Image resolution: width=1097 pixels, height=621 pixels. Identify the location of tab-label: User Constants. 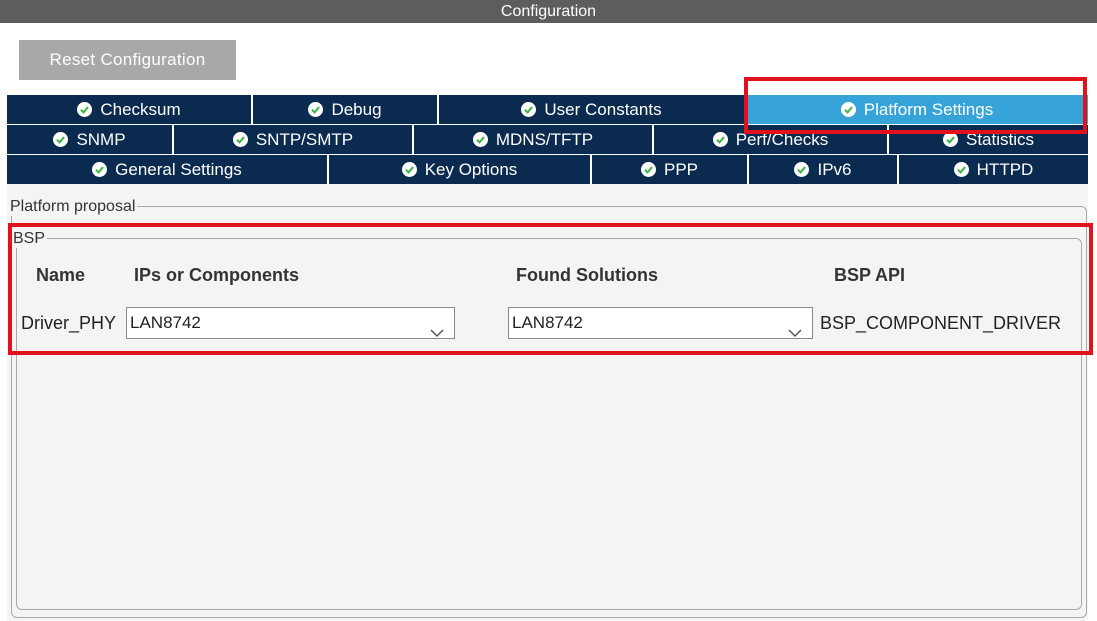
(603, 109).